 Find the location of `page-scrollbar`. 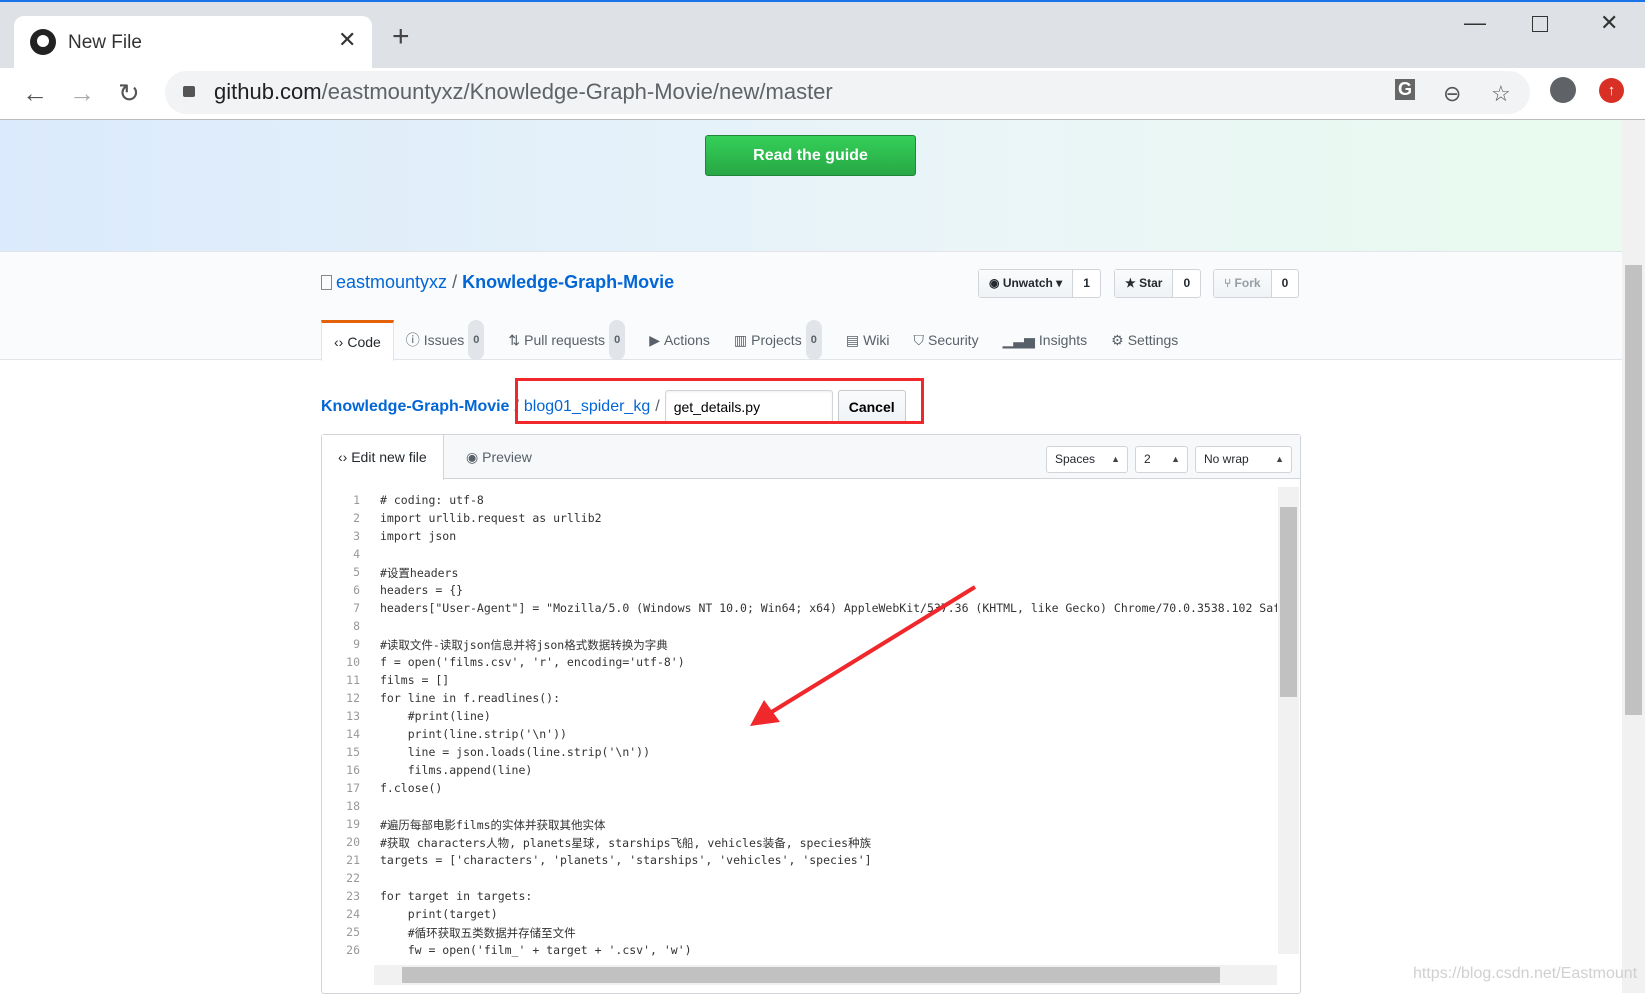

page-scrollbar is located at coordinates (1633, 556).